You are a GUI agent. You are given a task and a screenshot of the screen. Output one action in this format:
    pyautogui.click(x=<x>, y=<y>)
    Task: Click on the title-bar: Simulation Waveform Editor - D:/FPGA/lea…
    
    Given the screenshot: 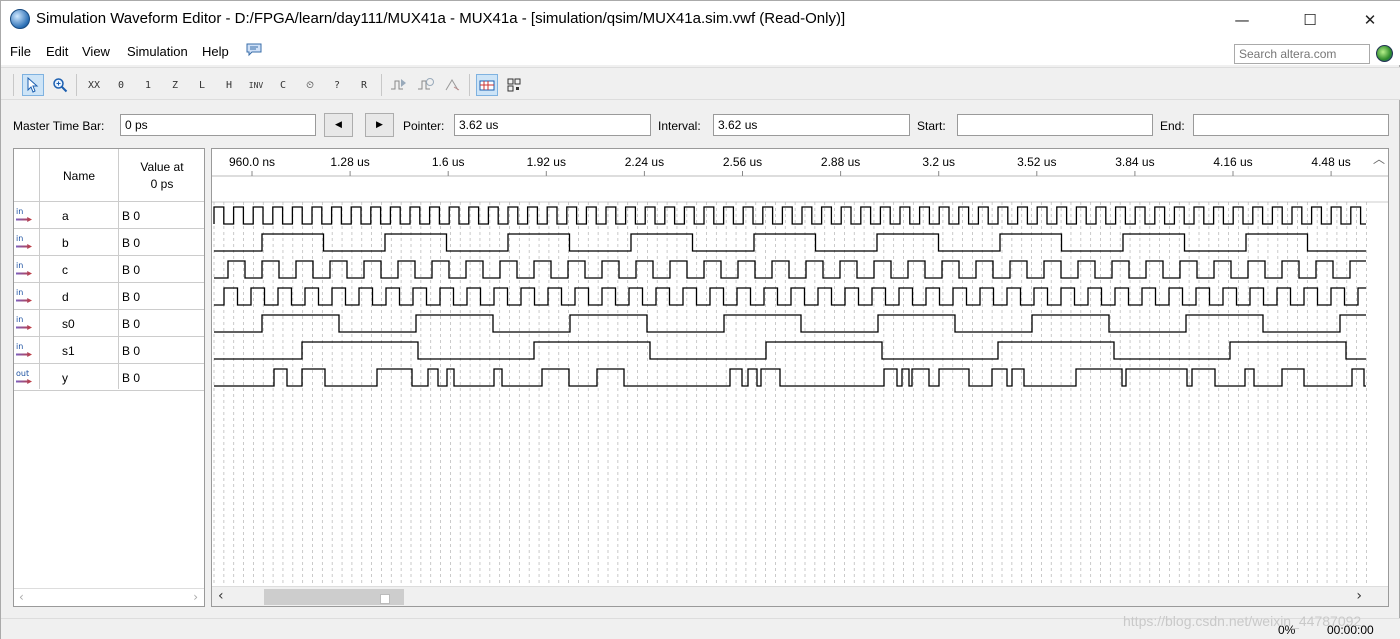 What is the action you would take?
    pyautogui.click(x=700, y=20)
    